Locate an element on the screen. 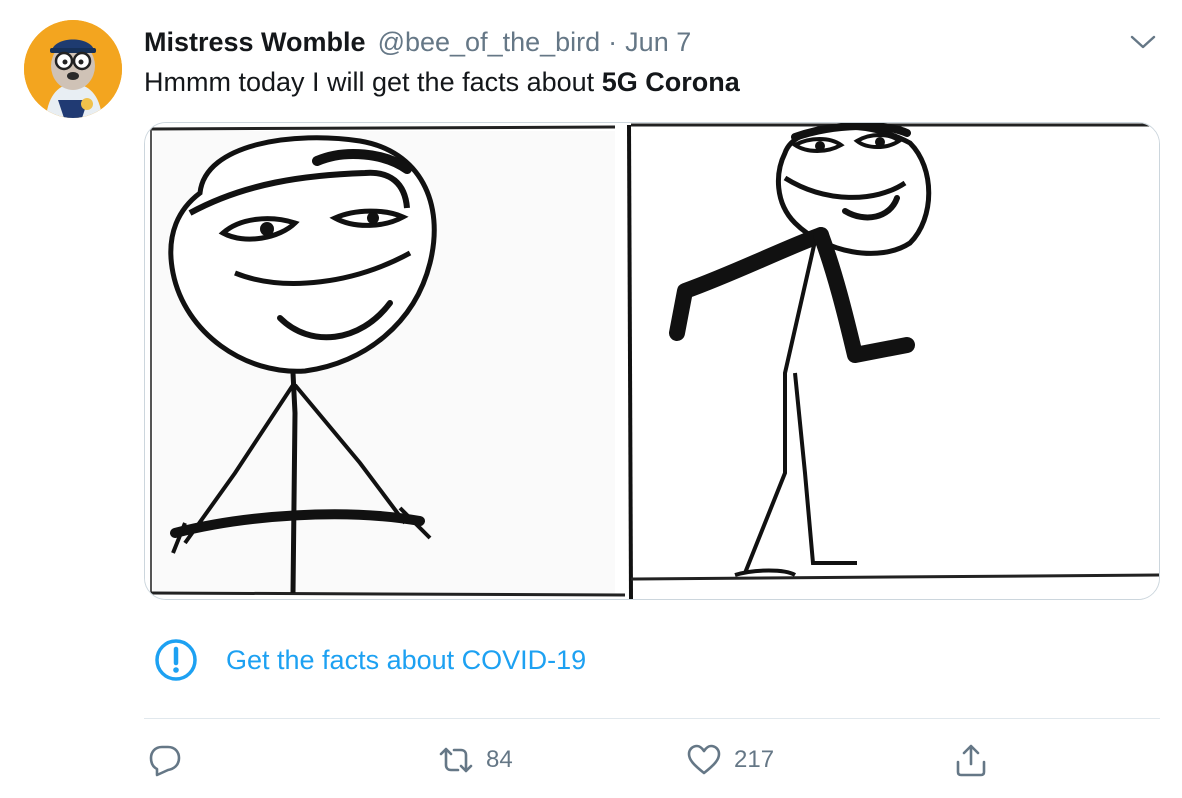 This screenshot has height=798, width=1182. chevron-down-icon is located at coordinates (1143, 42).